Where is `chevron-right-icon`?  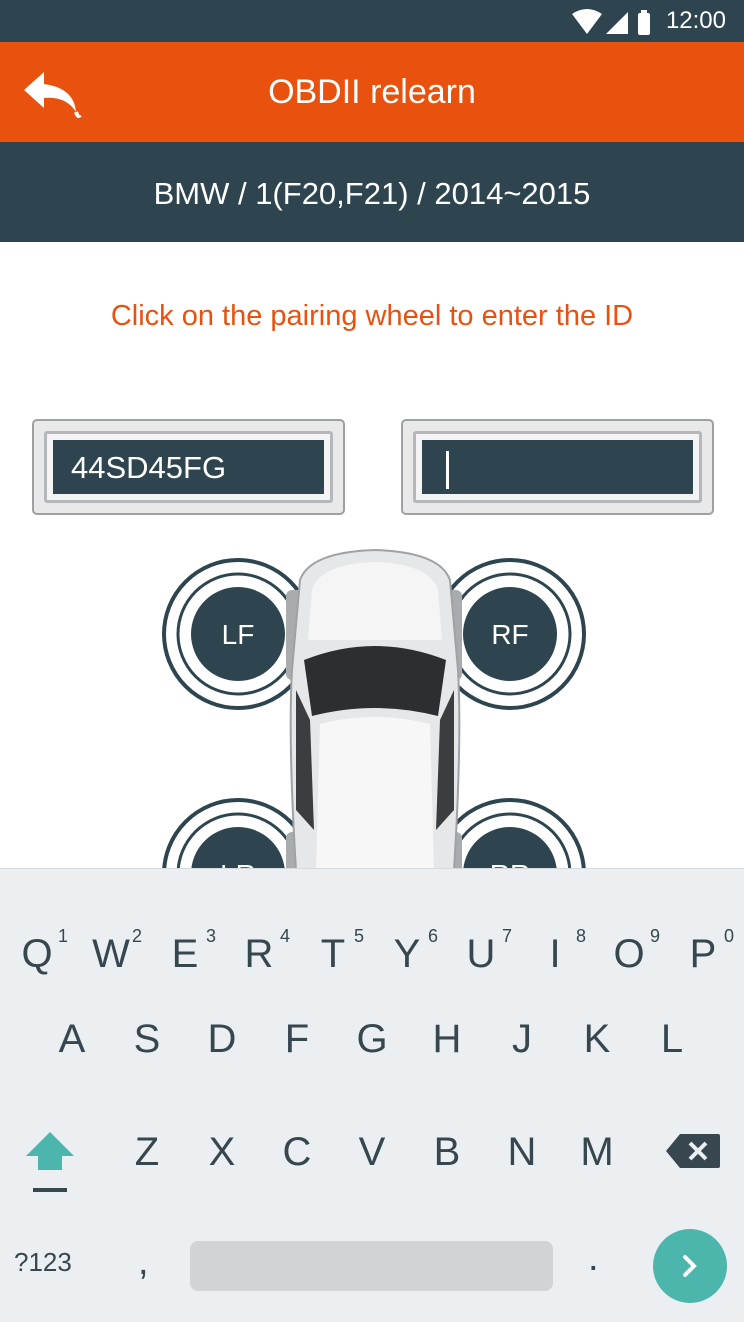
chevron-right-icon is located at coordinates (690, 1266).